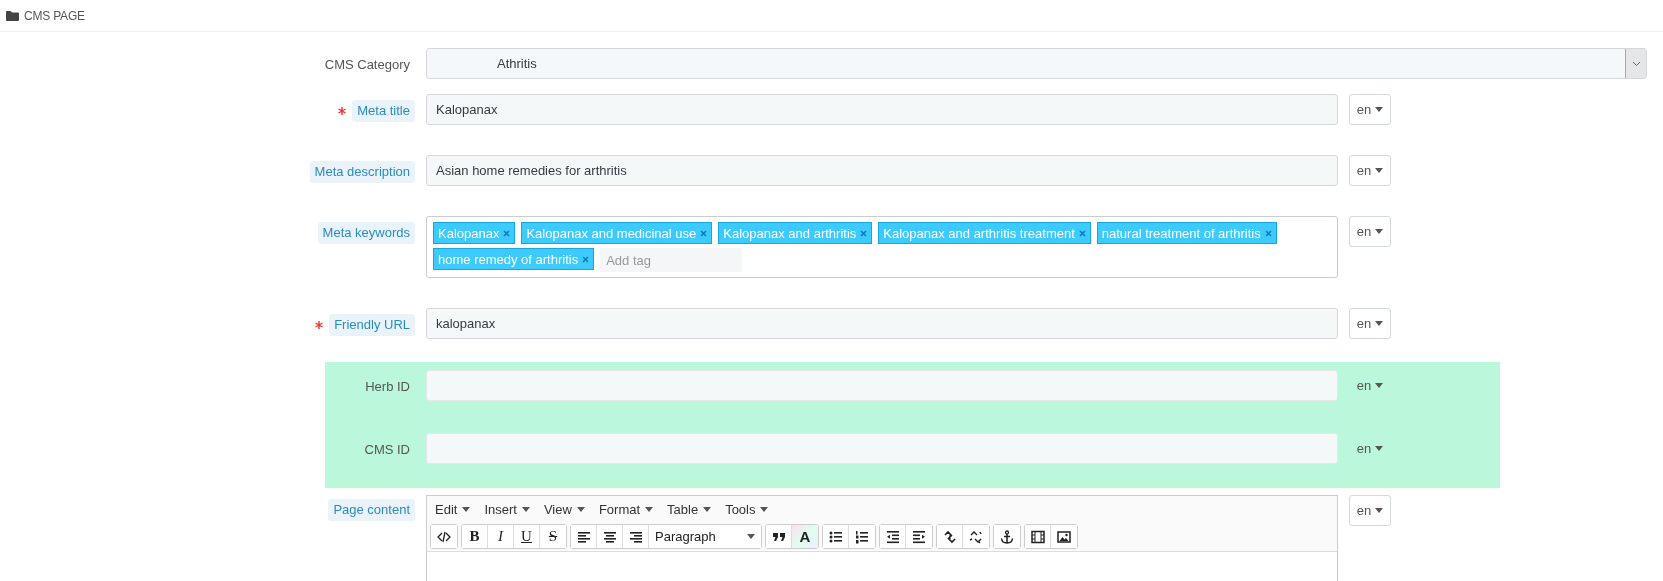  Describe the element at coordinates (609, 536) in the screenshot. I see `align-center-icon` at that location.